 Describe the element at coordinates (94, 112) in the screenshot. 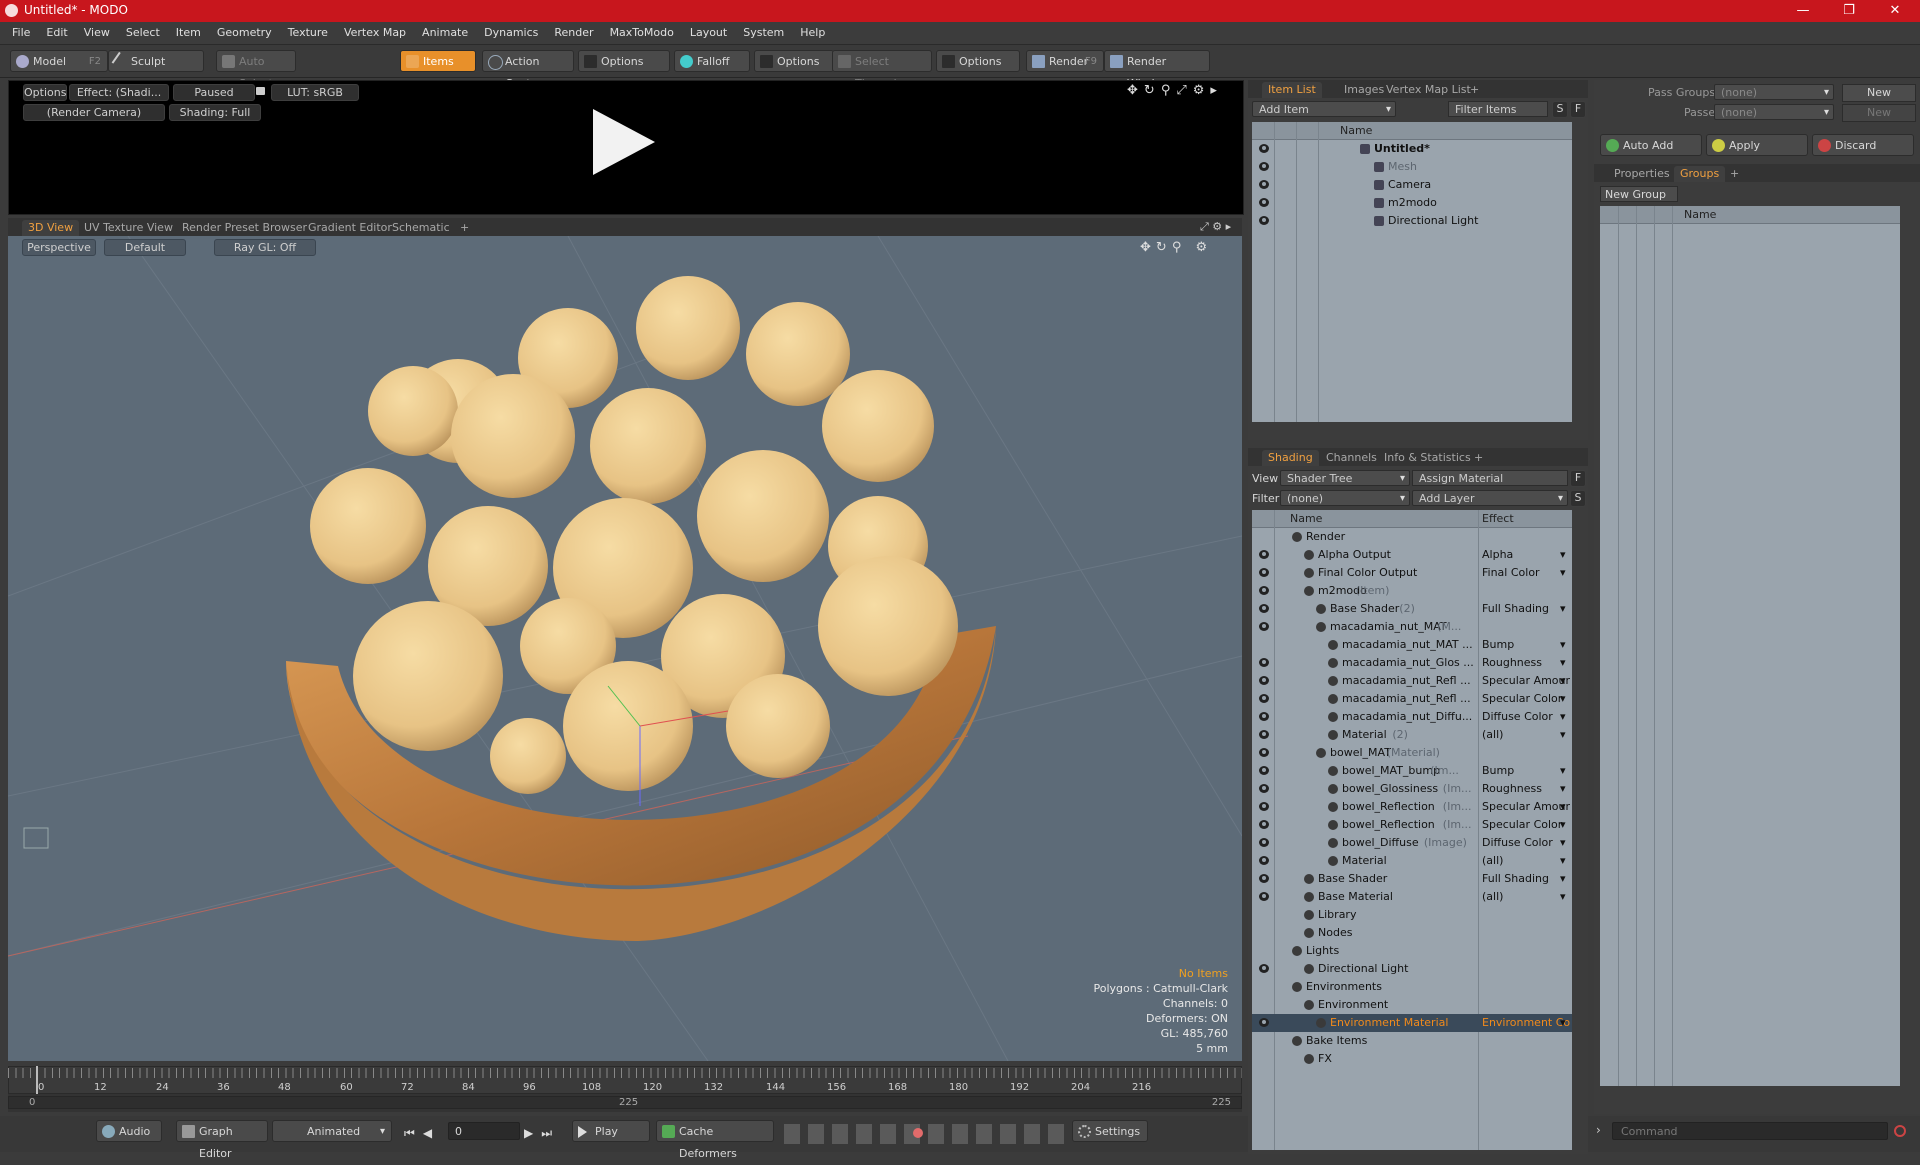

I see `render-camera-dropdown: (Render Camera)` at that location.